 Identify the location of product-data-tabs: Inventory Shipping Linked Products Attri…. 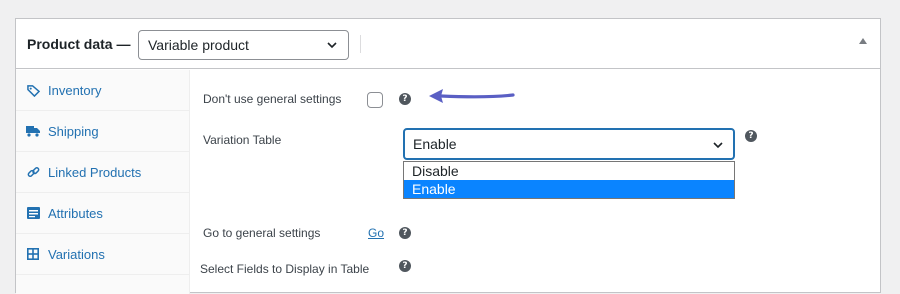
(103, 182).